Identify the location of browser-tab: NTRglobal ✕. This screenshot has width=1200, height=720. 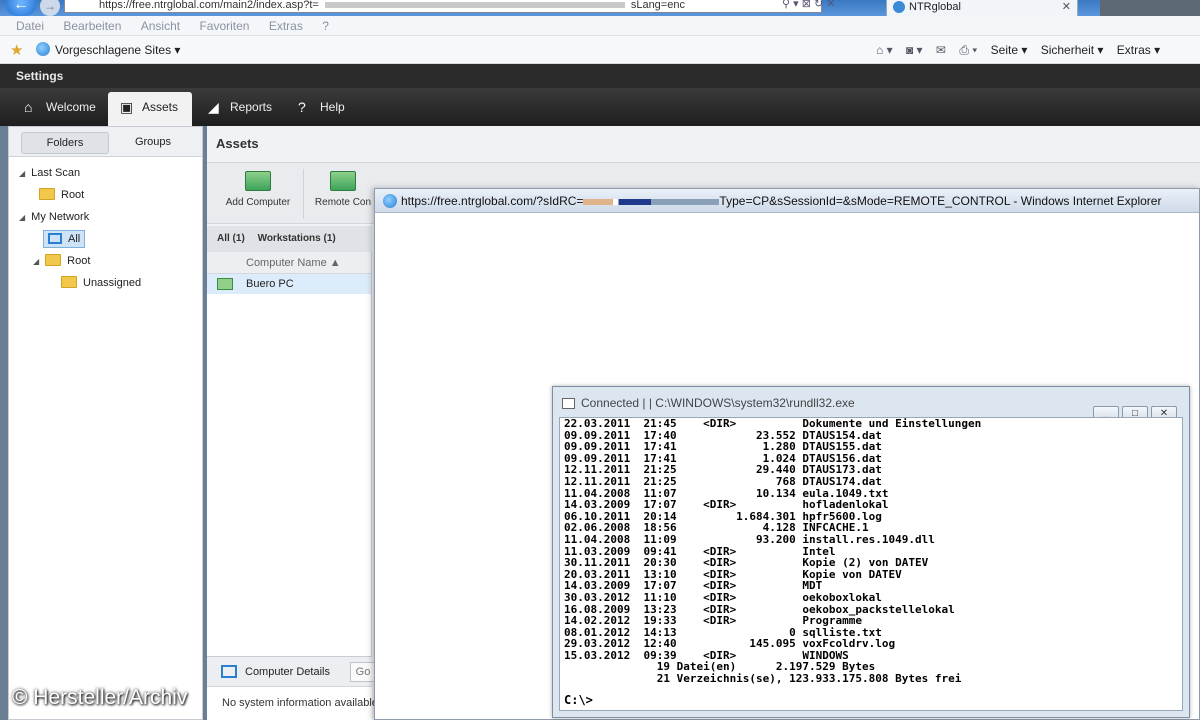
(982, 8).